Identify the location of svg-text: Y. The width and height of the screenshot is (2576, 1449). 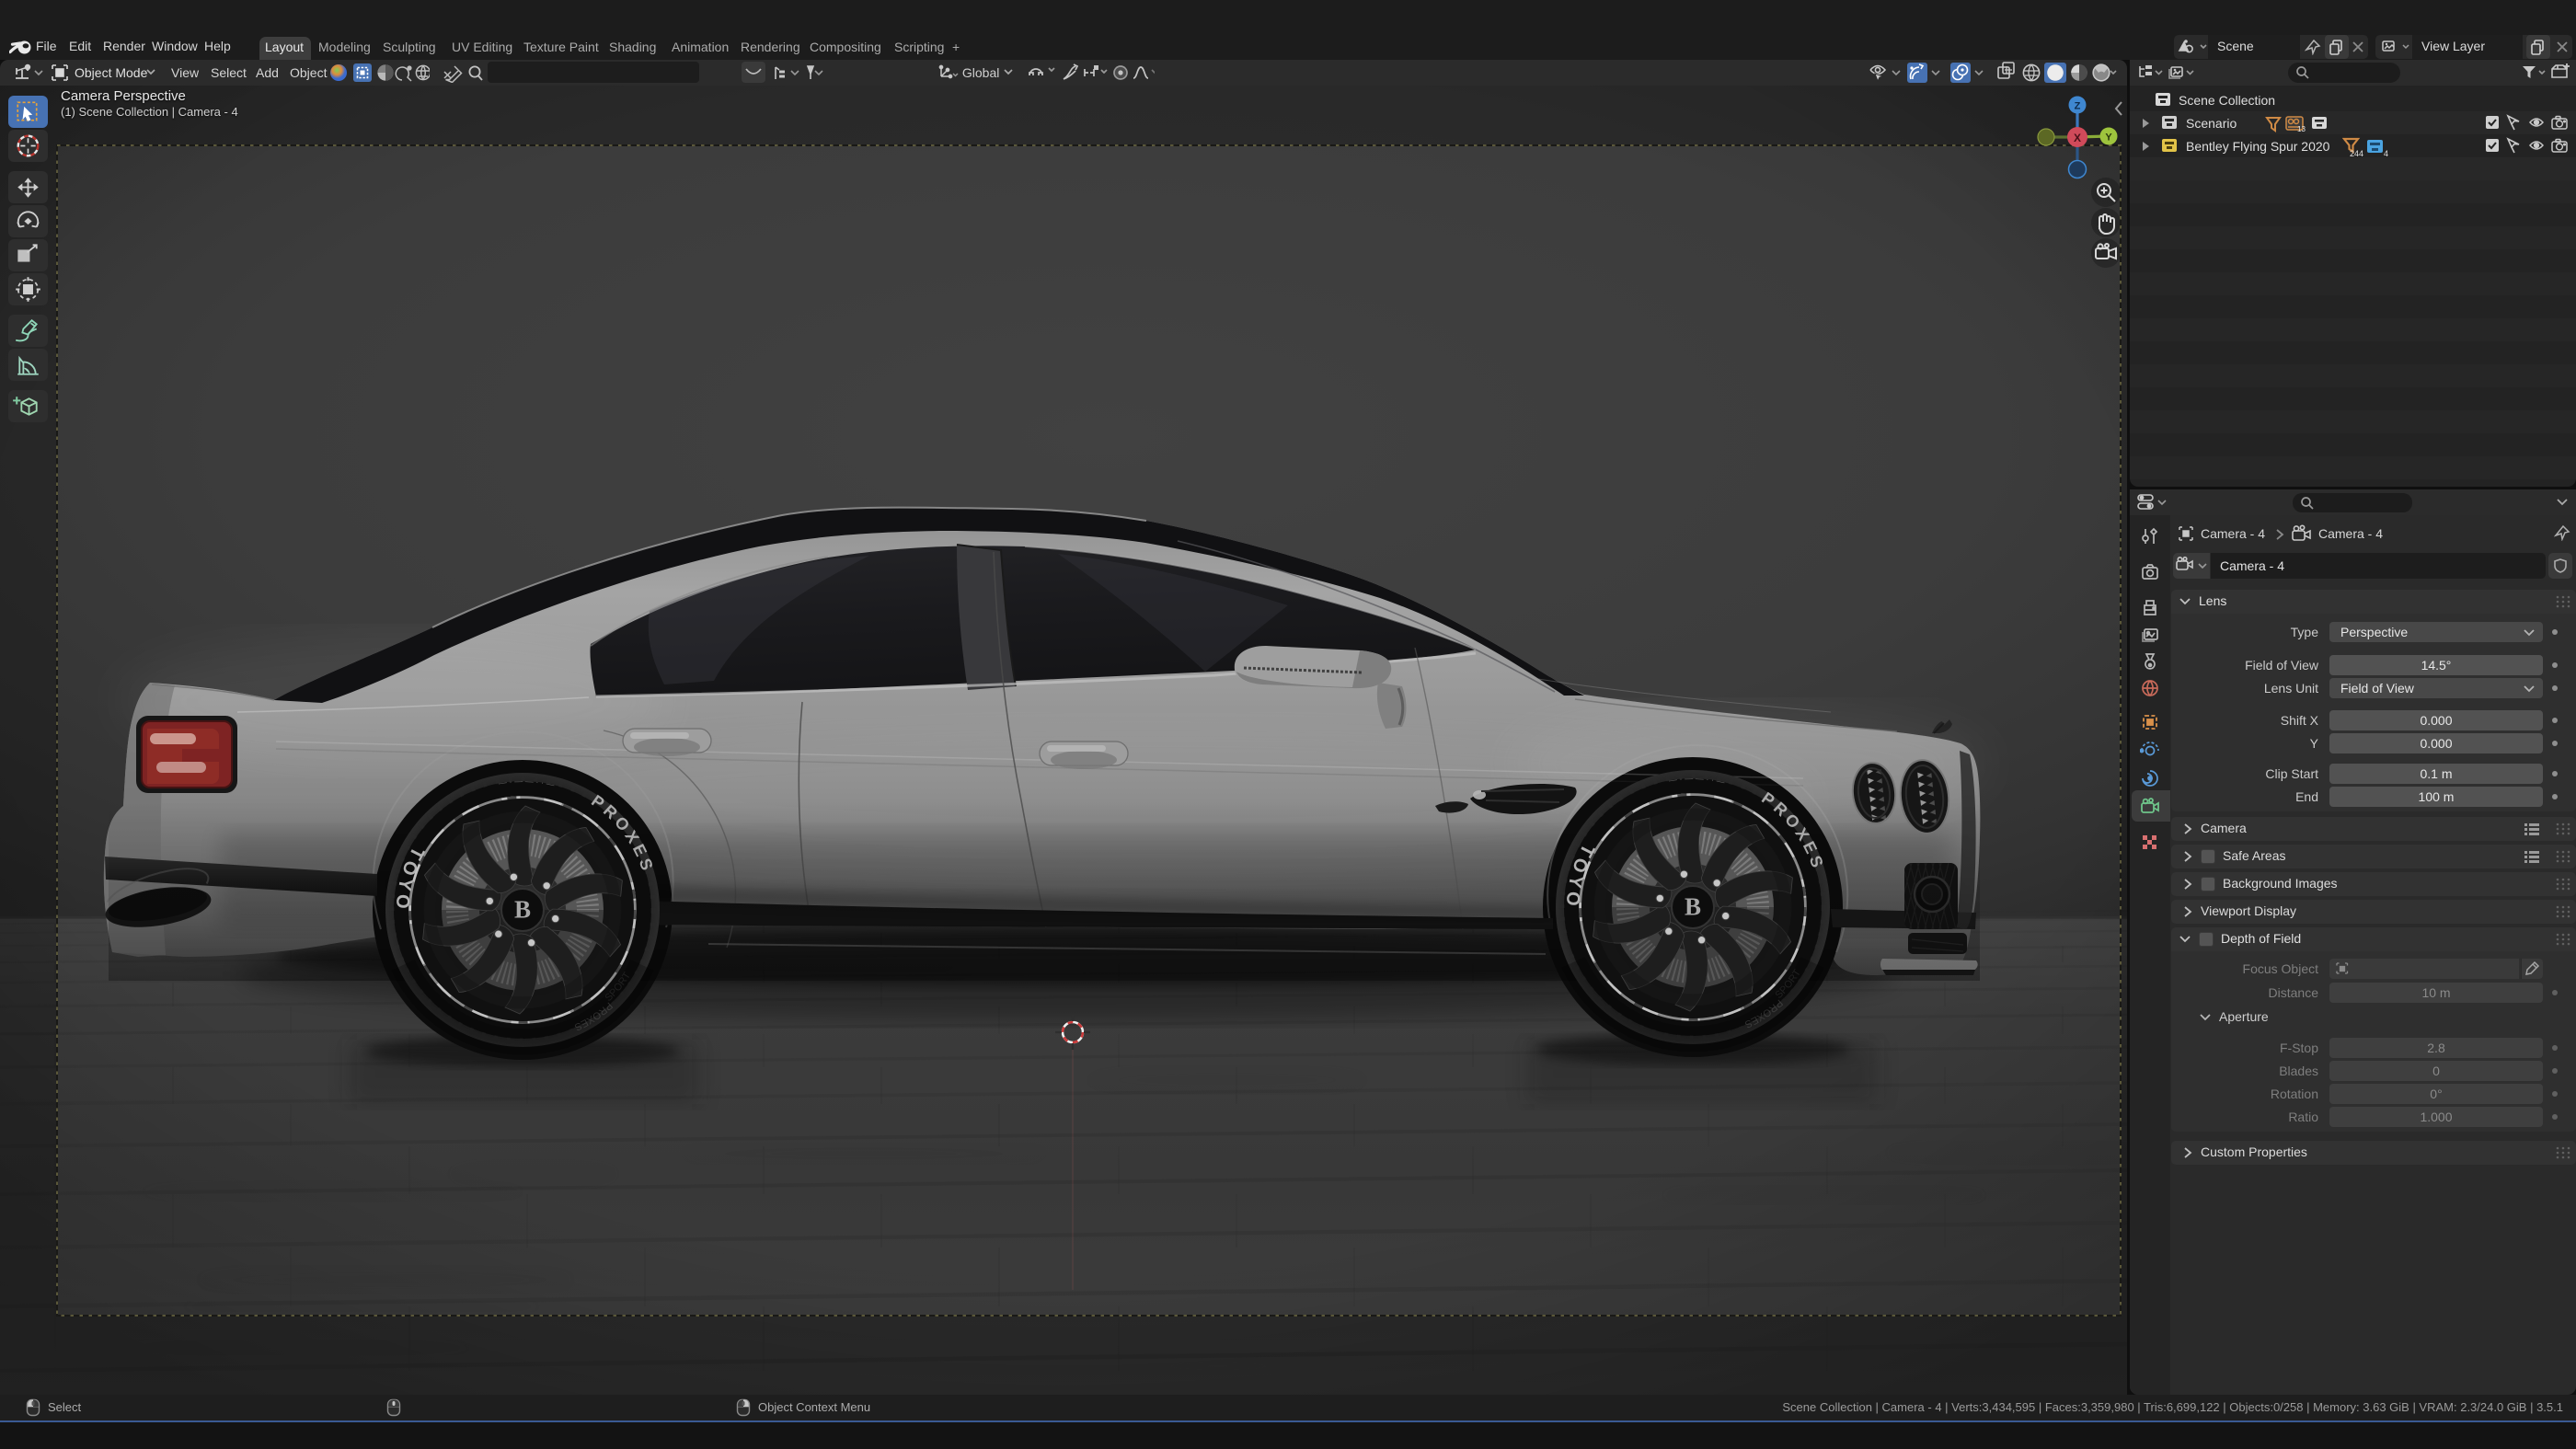
(2108, 138).